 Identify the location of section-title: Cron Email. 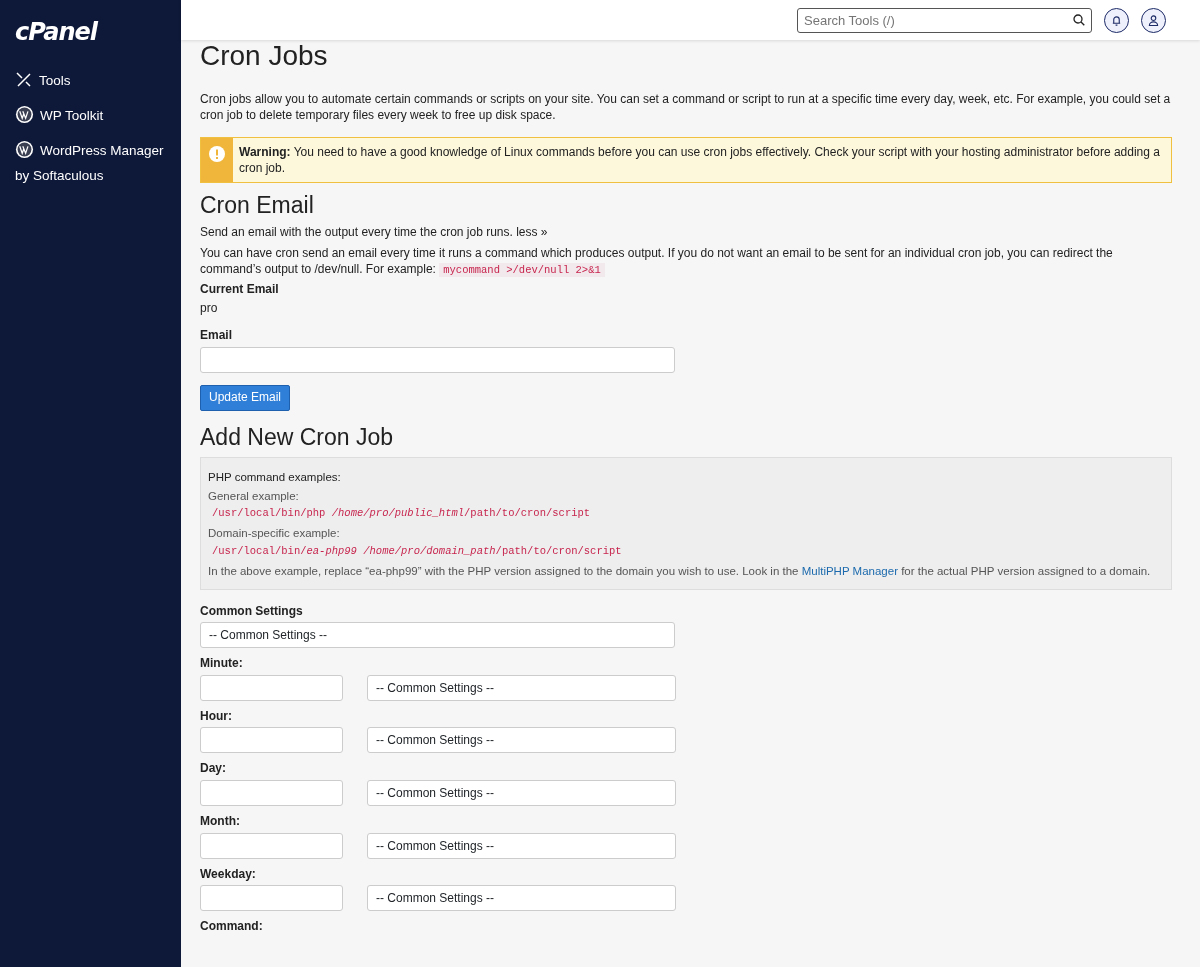
(257, 205).